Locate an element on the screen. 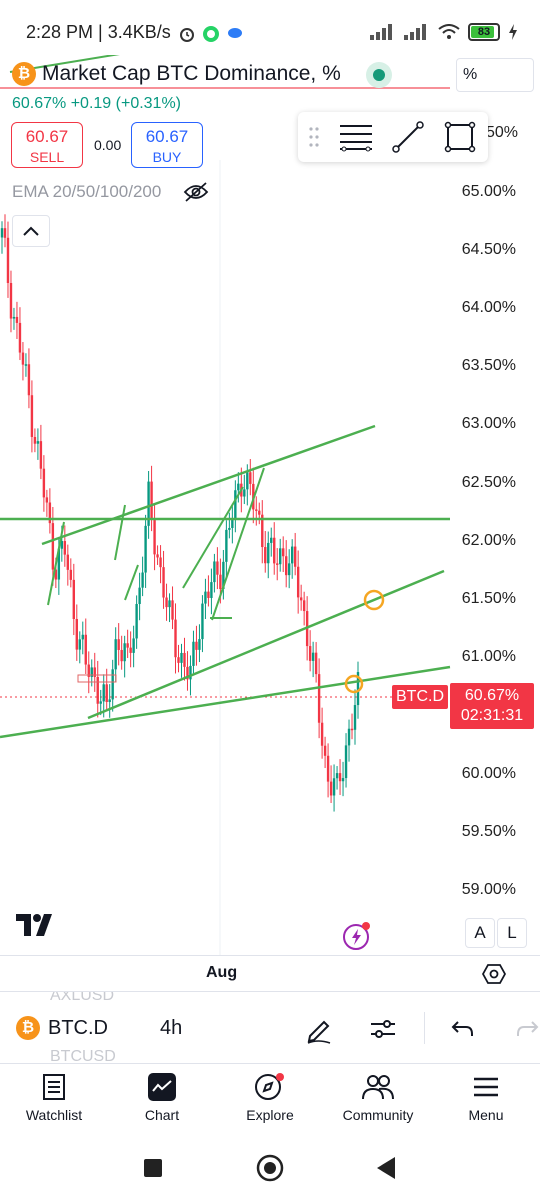  symbol-title: ₿ Market Cap BTC Dominance, % is located at coordinates (176, 74).